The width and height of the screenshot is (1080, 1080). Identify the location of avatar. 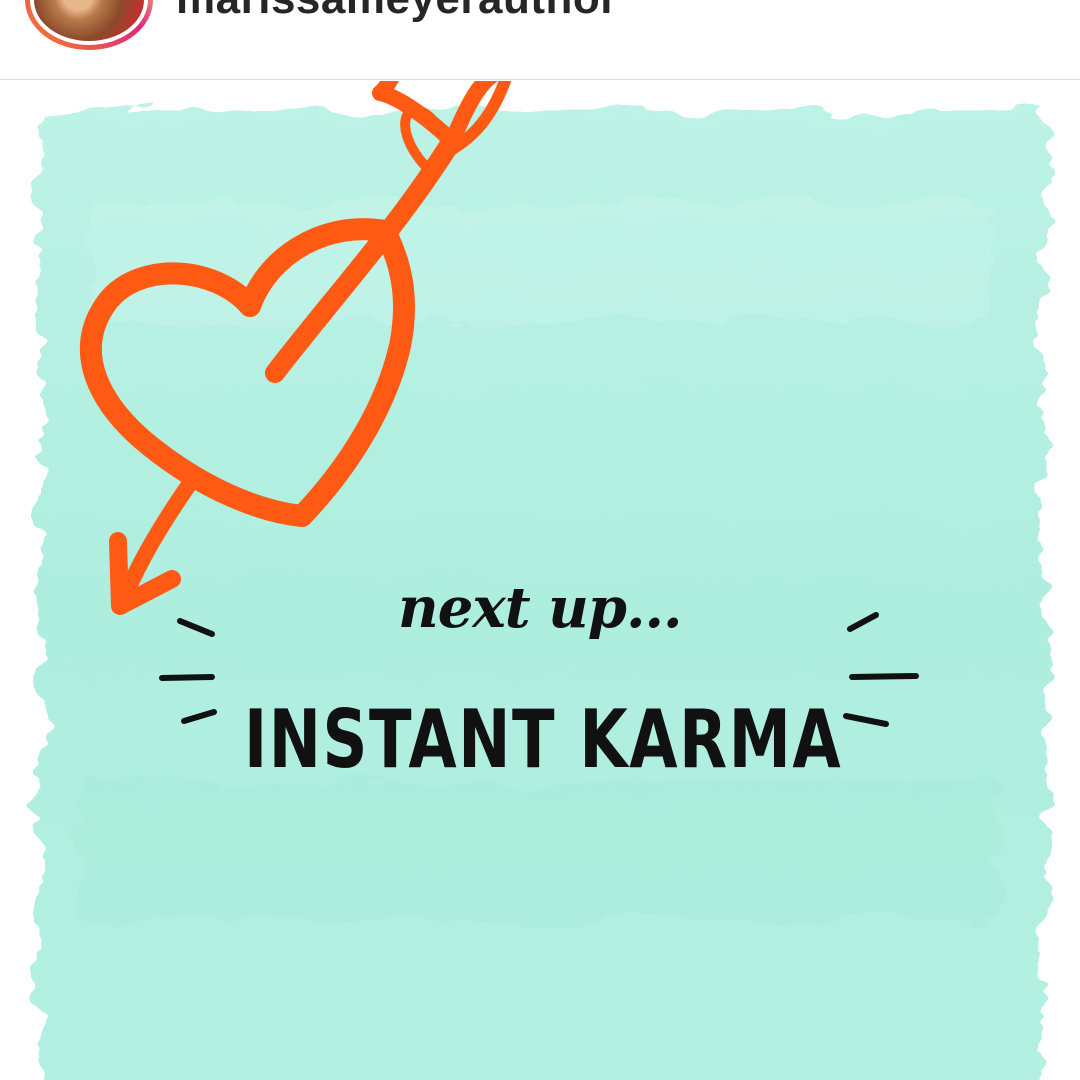
(89, 25).